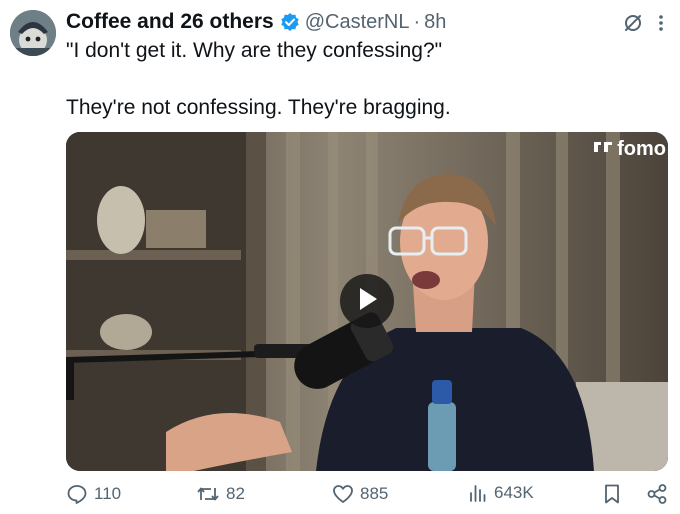 The image size is (680, 514). What do you see at coordinates (235, 493) in the screenshot?
I see `repost-count: 82` at bounding box center [235, 493].